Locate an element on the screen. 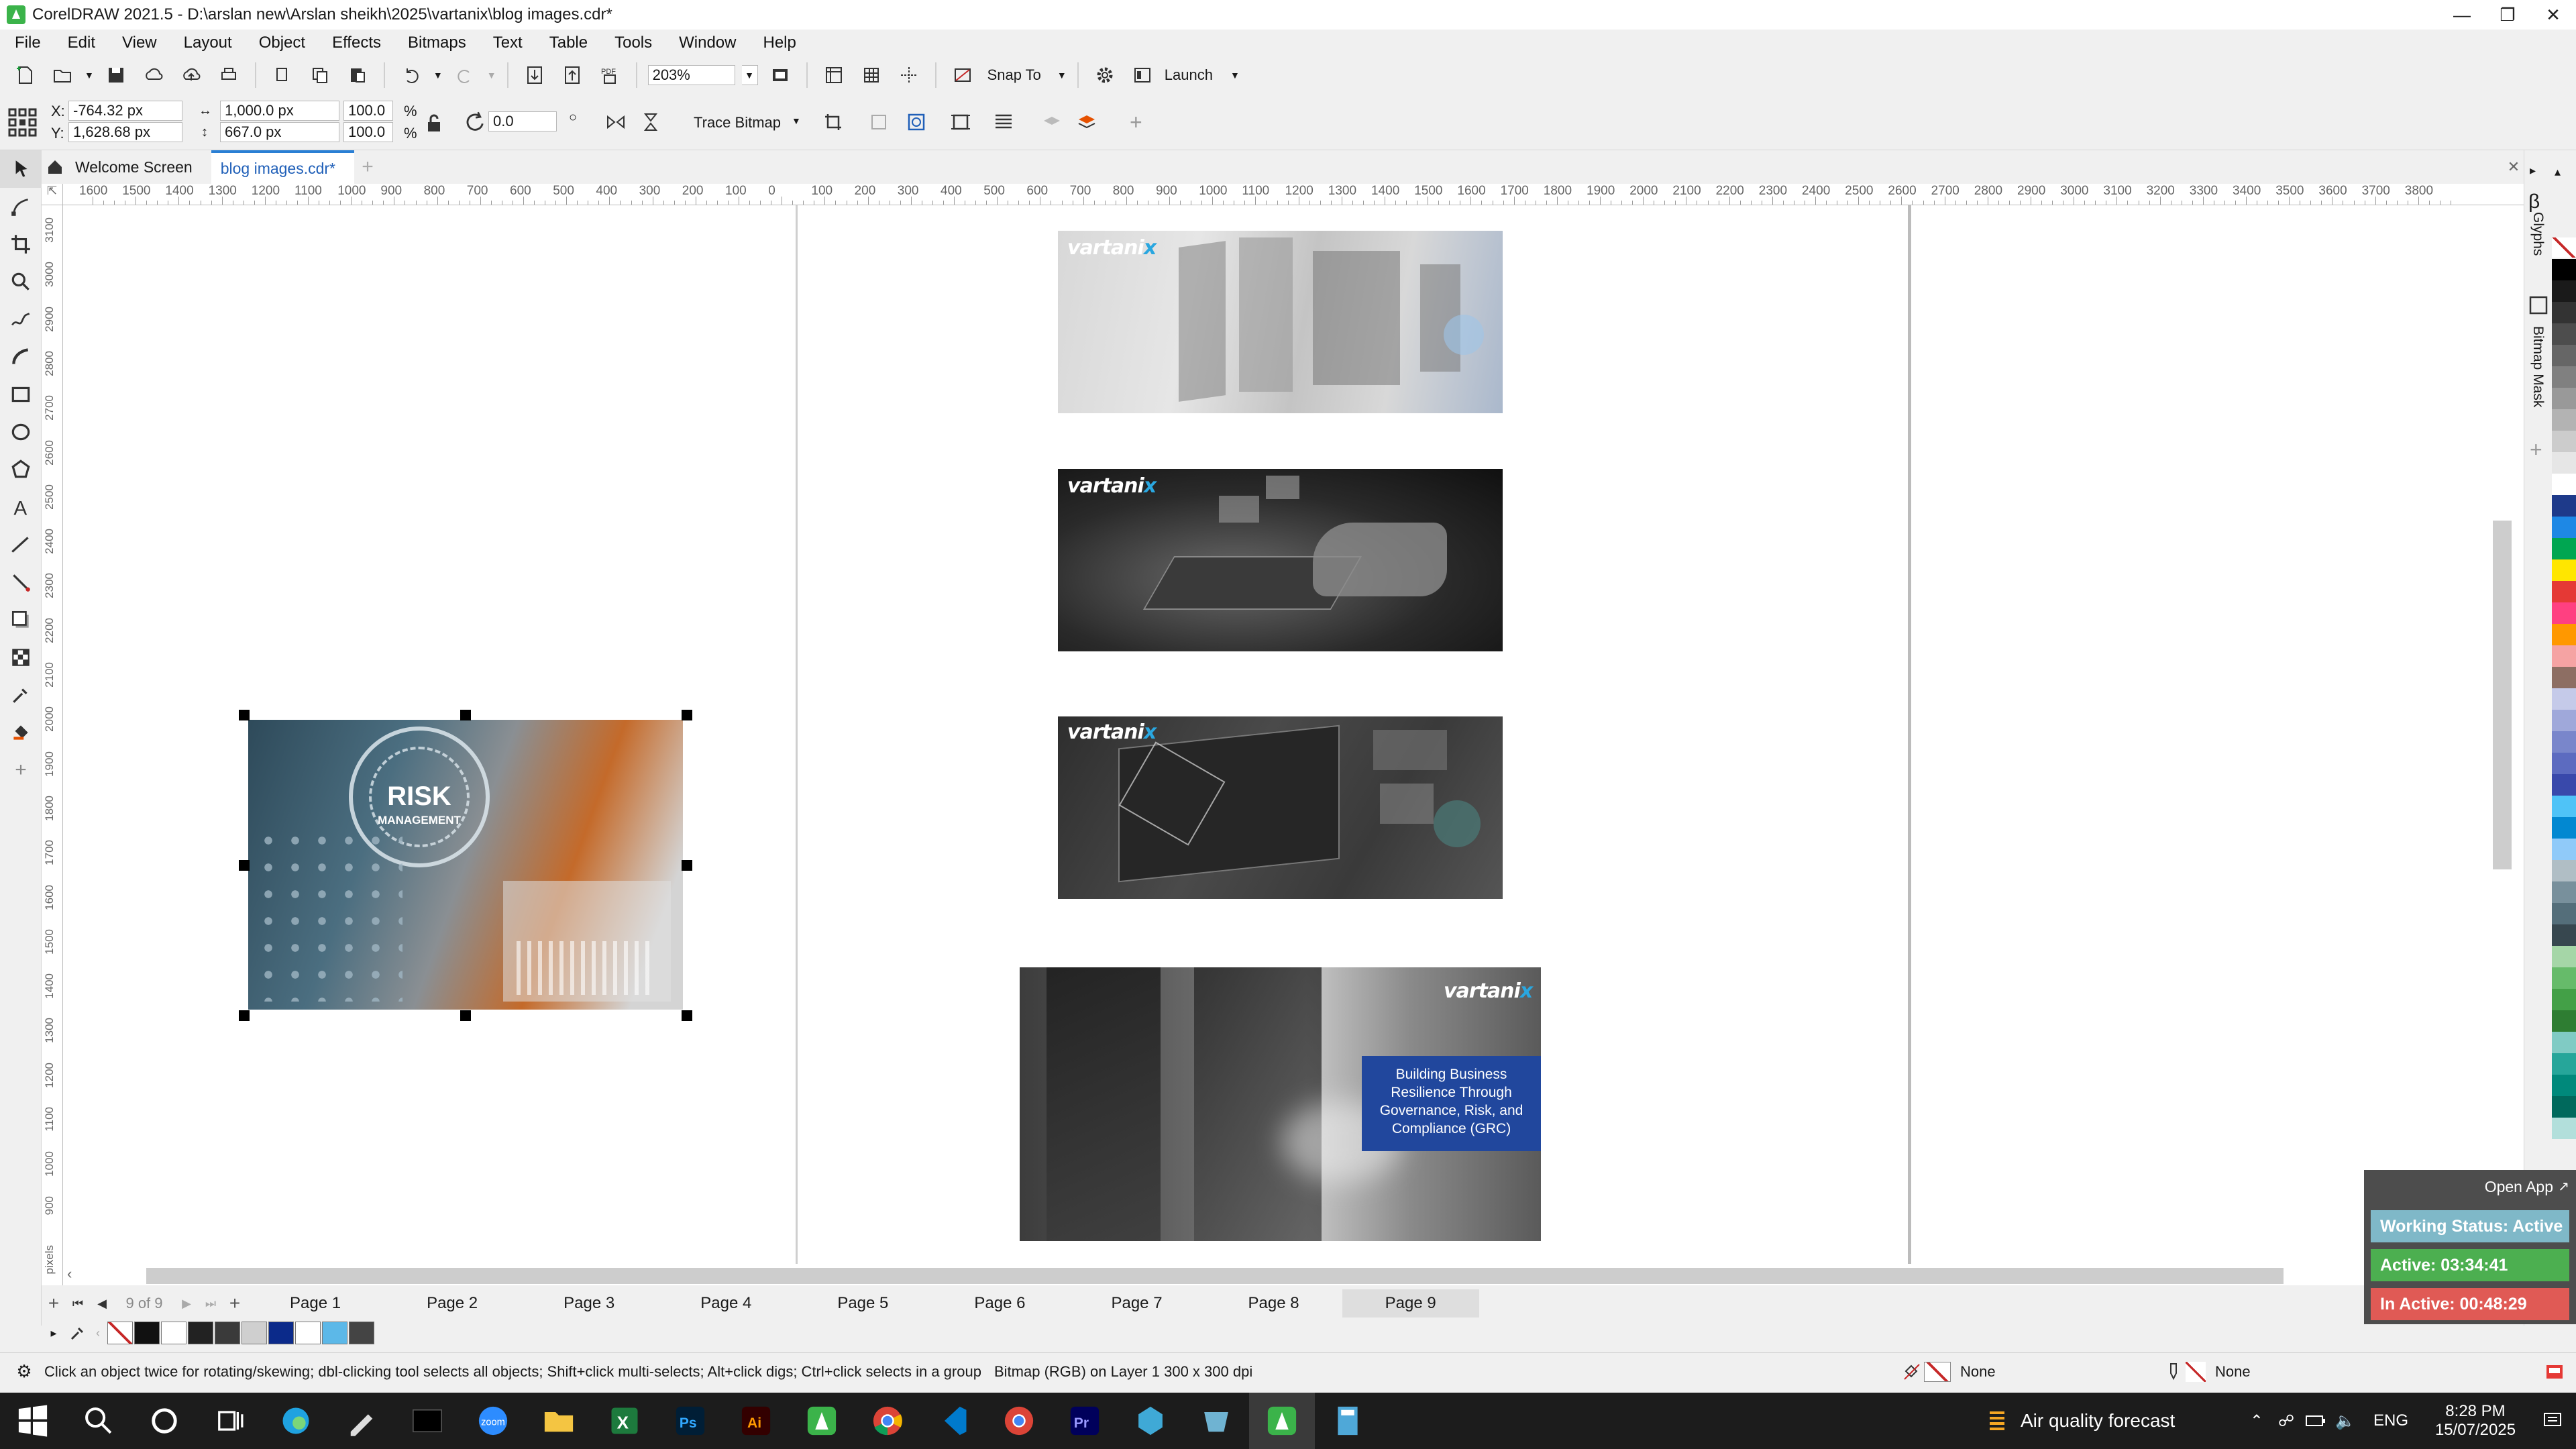  menu-text: Text is located at coordinates (508, 43).